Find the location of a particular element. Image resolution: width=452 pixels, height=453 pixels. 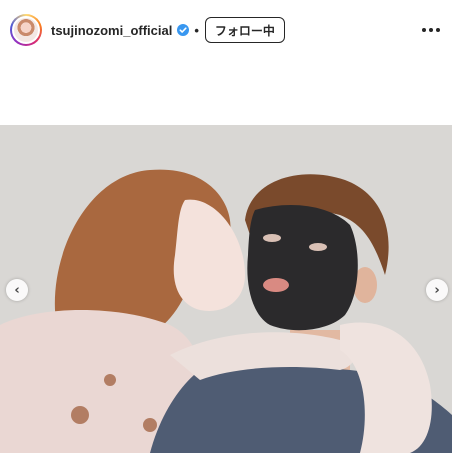

avatar-image is located at coordinates (26, 30).